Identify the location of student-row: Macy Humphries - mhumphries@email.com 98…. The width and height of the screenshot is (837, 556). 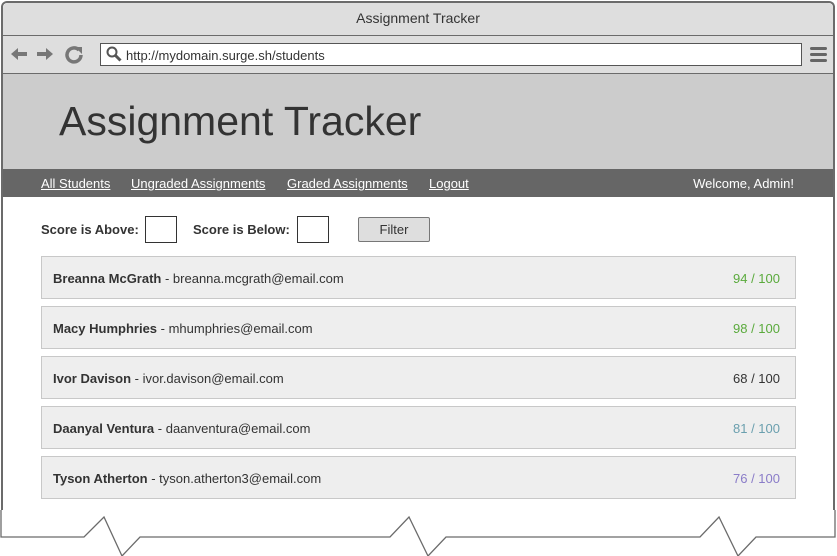
(418, 327).